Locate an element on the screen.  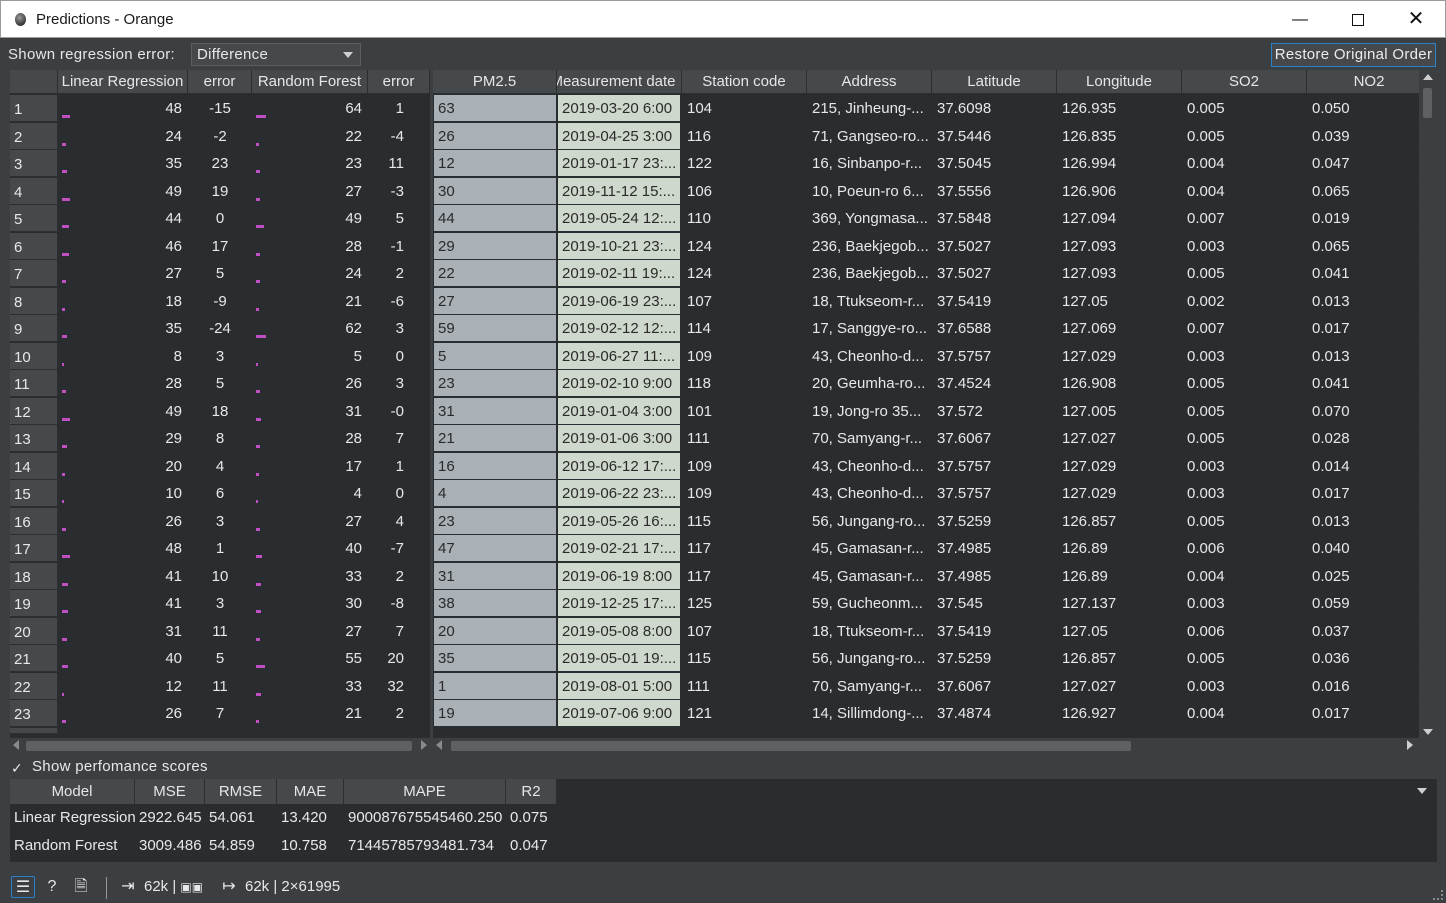
table-row: 7 27 5 24 2 is located at coordinates (220, 273).